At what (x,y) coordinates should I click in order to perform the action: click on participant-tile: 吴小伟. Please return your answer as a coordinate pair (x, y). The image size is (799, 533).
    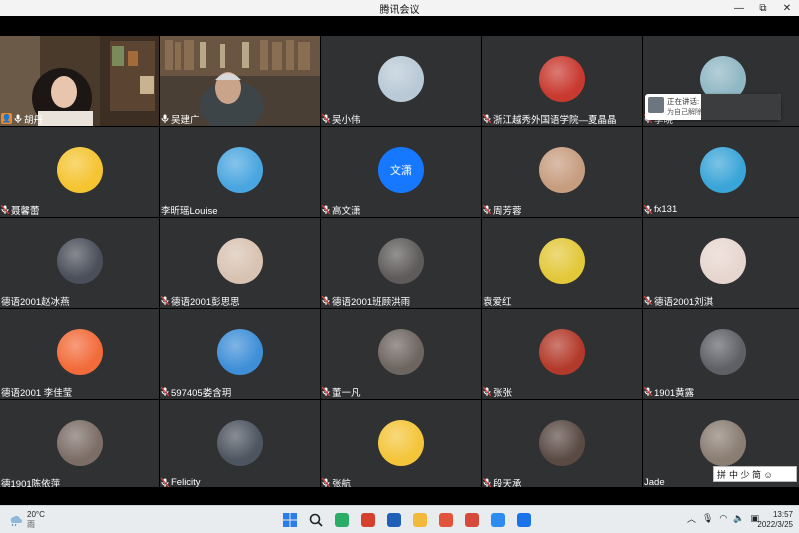
    Looking at the image, I should click on (401, 81).